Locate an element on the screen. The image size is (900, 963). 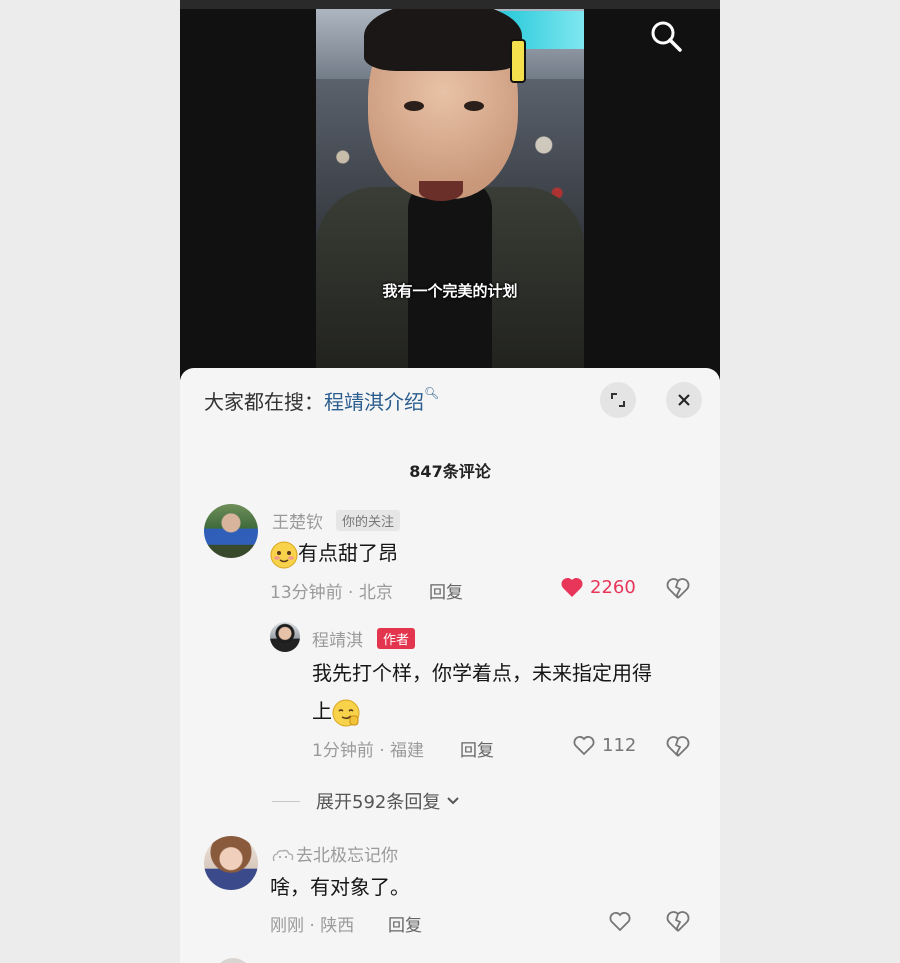
reply-text-line1: 我先打个样，你学着点，未来指定用得 is located at coordinates (482, 673).